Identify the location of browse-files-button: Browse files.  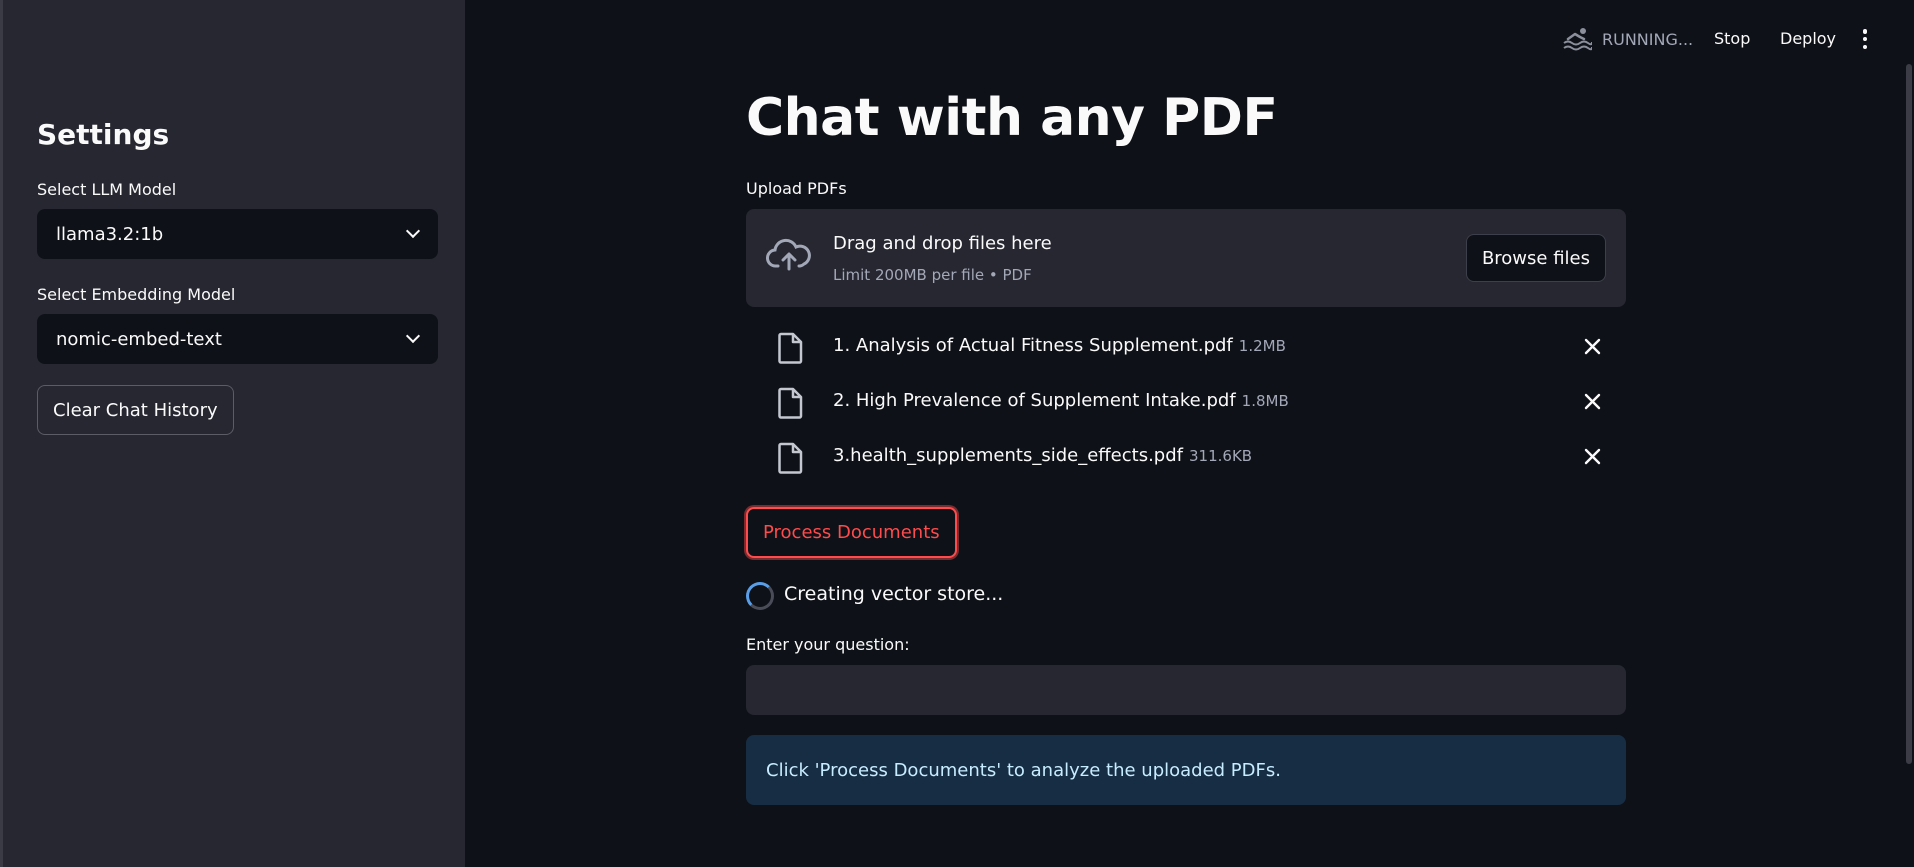
(1535, 258).